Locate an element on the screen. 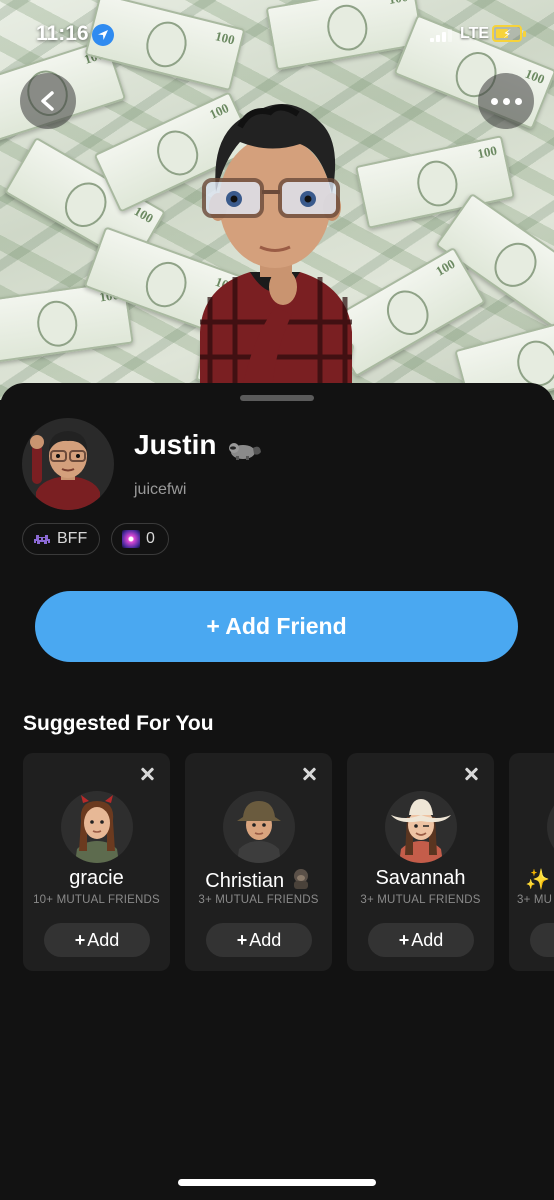  suggested-section-title: Suggested For You is located at coordinates (118, 723).